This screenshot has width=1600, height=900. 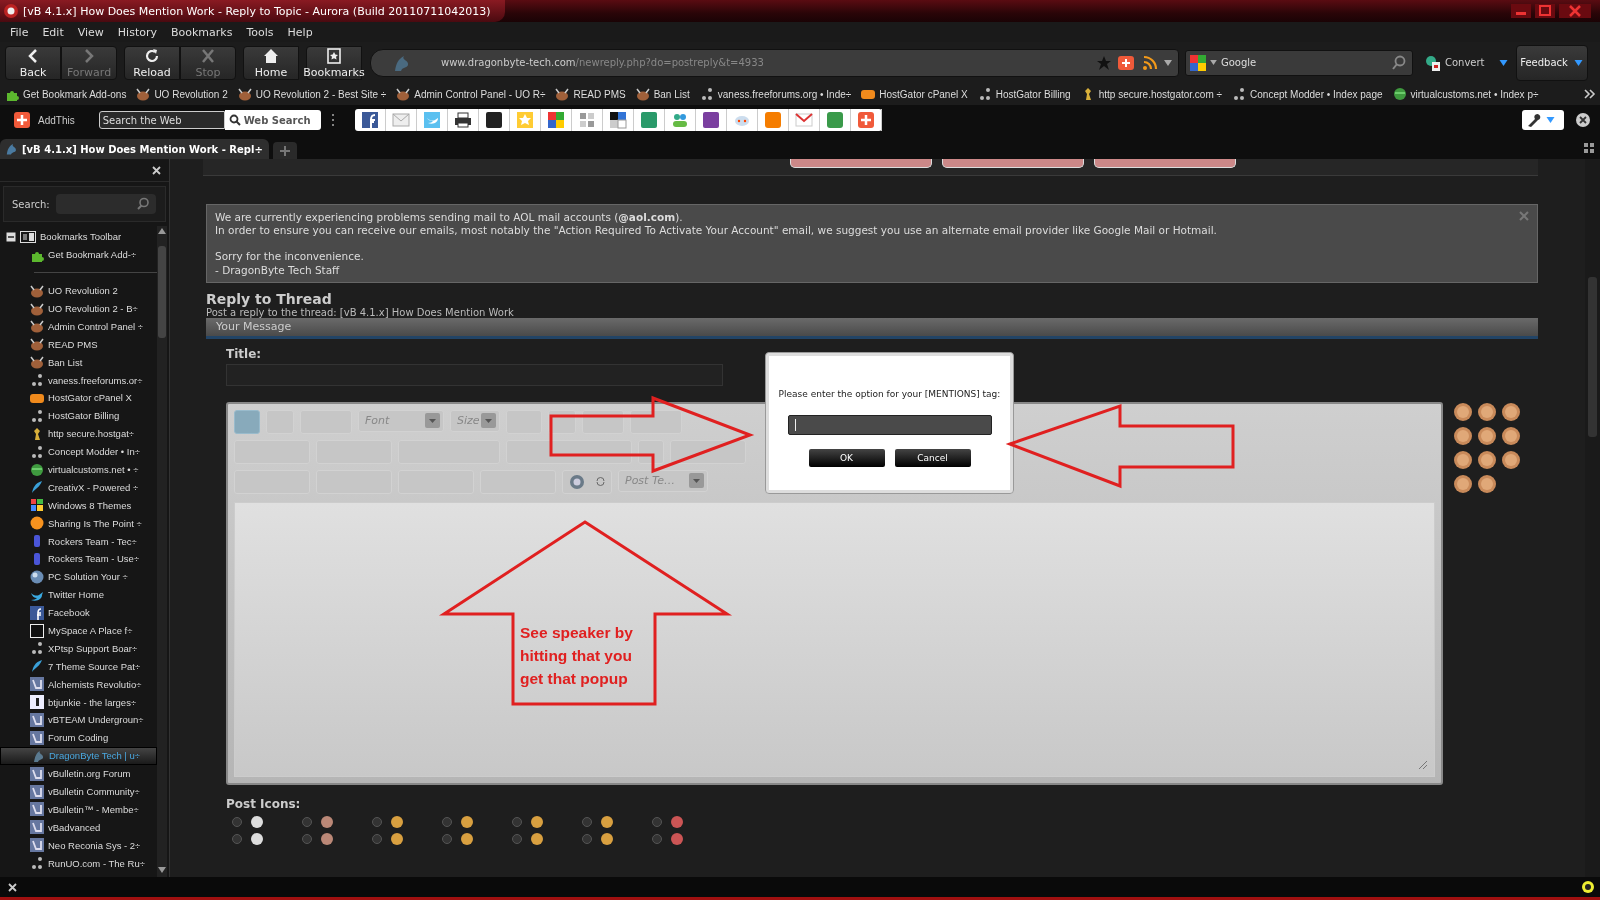 I want to click on status-badge-icon, so click(x=1588, y=887).